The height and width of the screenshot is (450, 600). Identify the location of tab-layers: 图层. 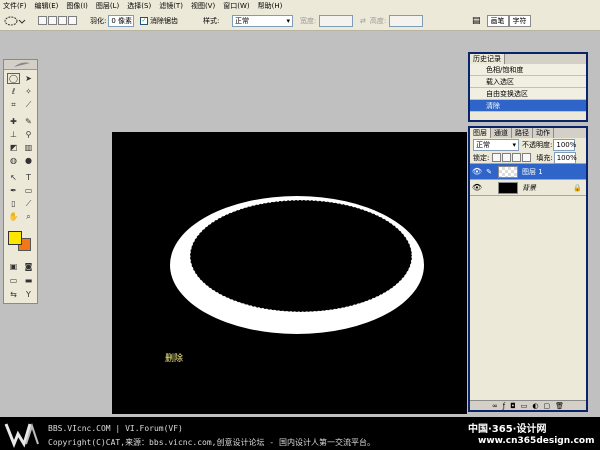
(480, 133).